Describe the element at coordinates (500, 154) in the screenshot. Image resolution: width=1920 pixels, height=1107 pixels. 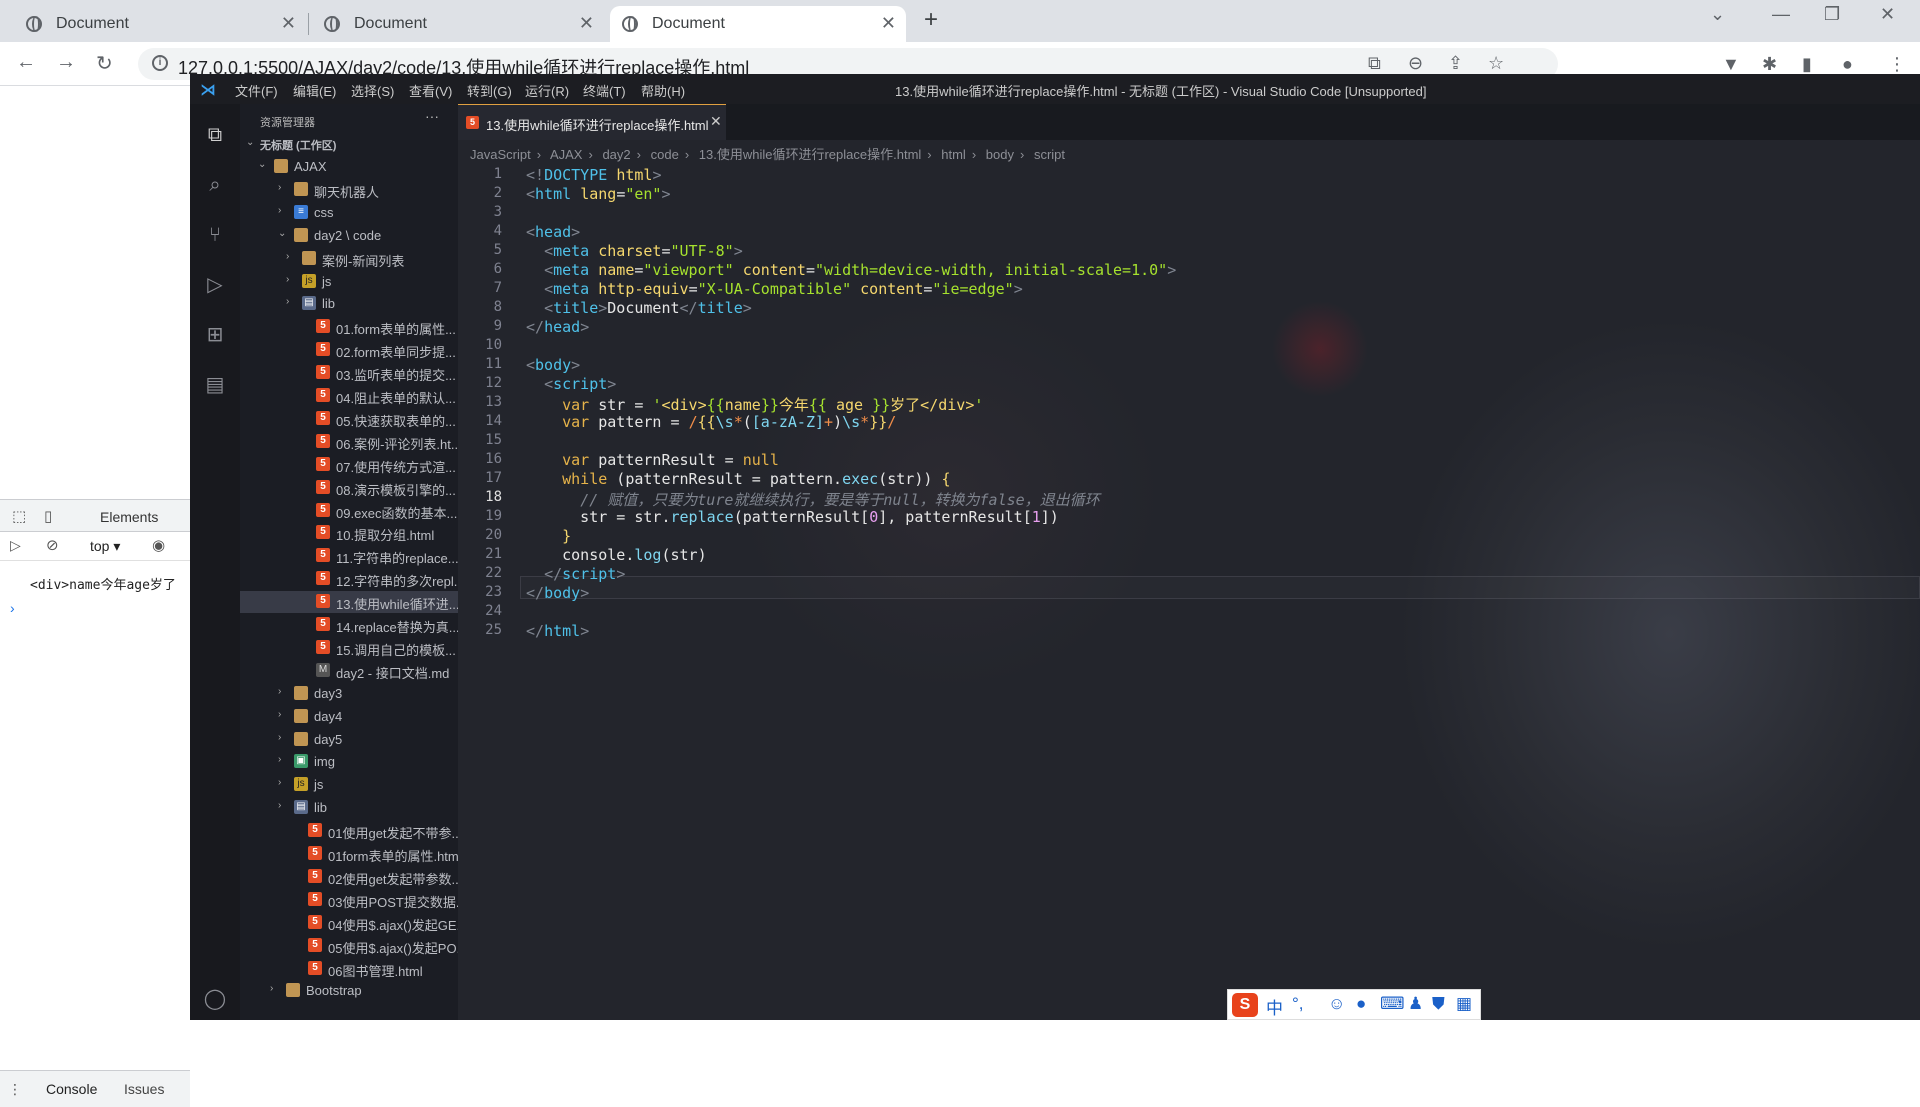
I see `breadcrumb-item: JavaScript` at that location.